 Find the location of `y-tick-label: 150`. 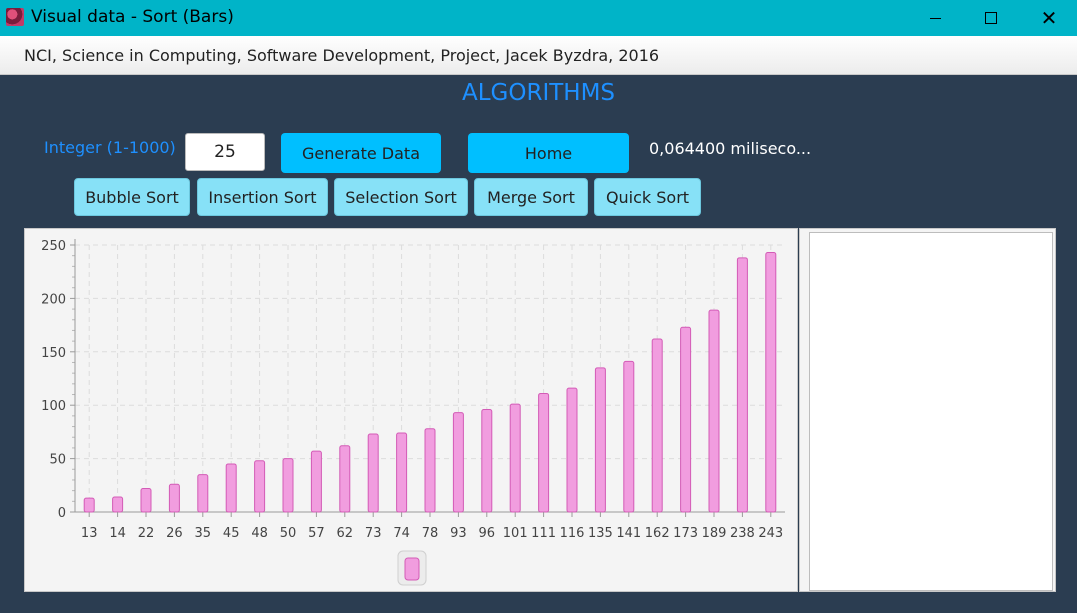

y-tick-label: 150 is located at coordinates (53, 353).